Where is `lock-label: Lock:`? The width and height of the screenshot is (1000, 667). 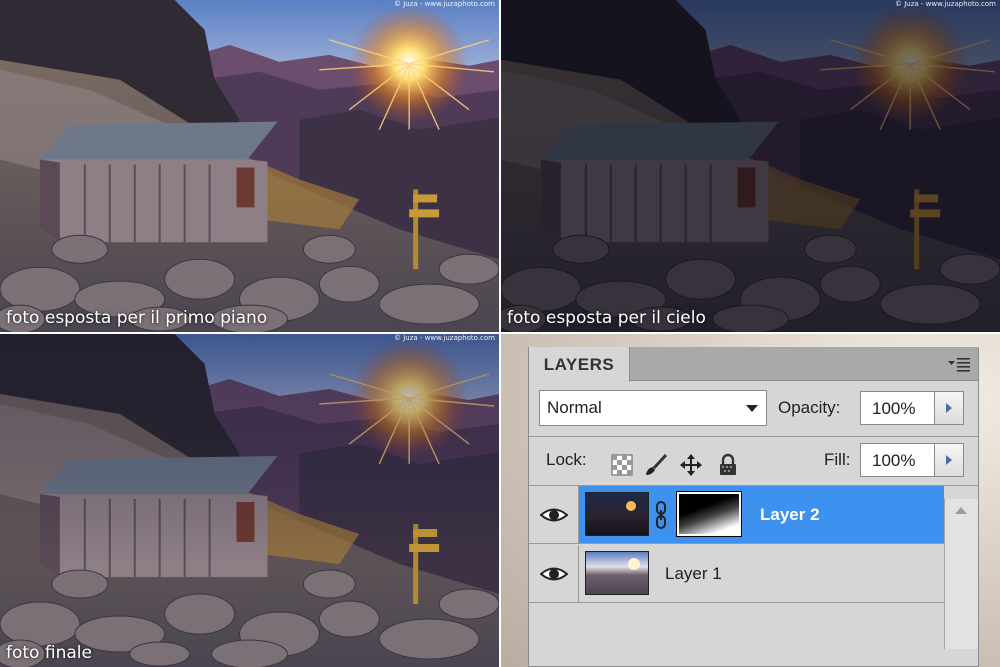
lock-label: Lock: is located at coordinates (566, 459).